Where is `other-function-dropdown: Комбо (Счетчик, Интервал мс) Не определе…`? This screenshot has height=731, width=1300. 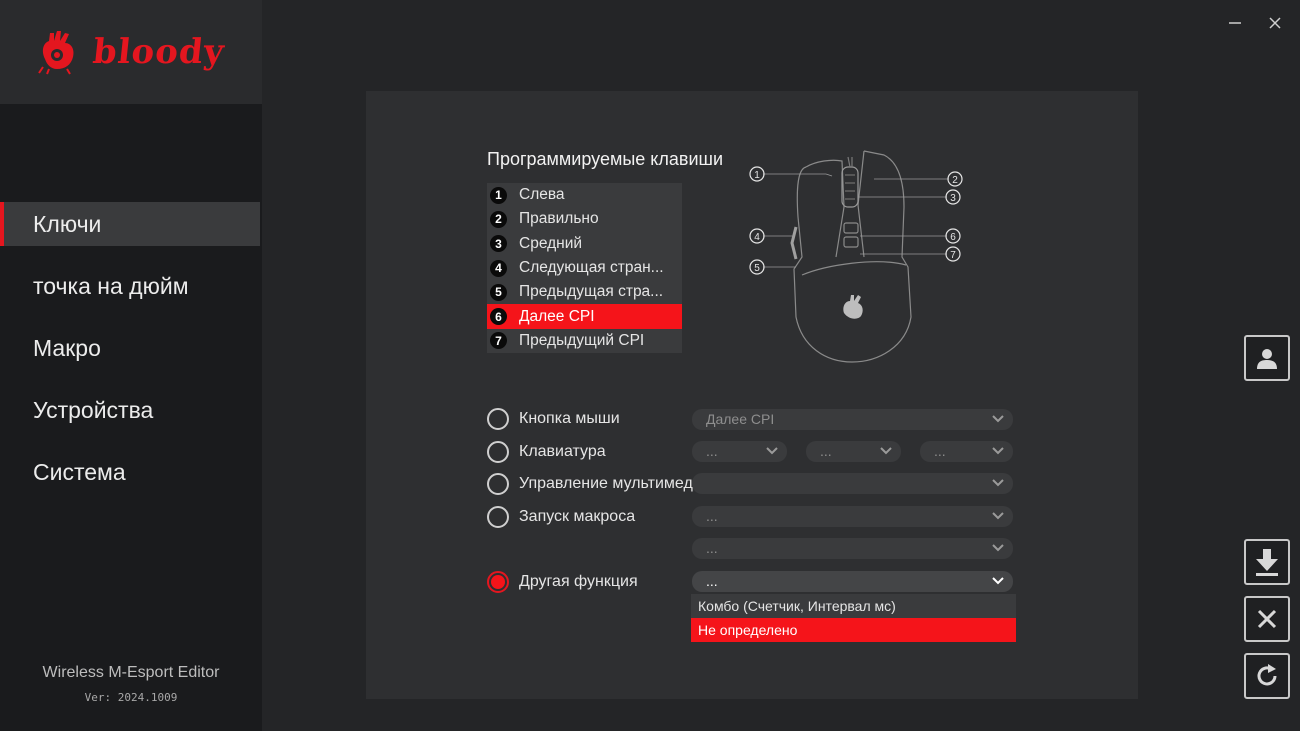
other-function-dropdown: Комбо (Счетчик, Интервал мс) Не определе… is located at coordinates (853, 618).